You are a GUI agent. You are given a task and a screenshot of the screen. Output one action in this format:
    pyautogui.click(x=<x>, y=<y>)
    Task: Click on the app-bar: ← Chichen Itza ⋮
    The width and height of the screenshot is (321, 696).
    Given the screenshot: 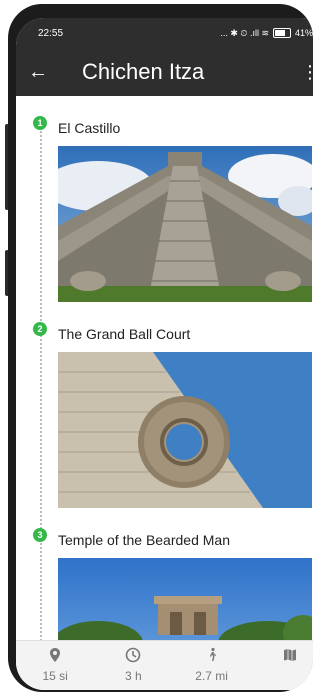 What is the action you would take?
    pyautogui.click(x=164, y=72)
    